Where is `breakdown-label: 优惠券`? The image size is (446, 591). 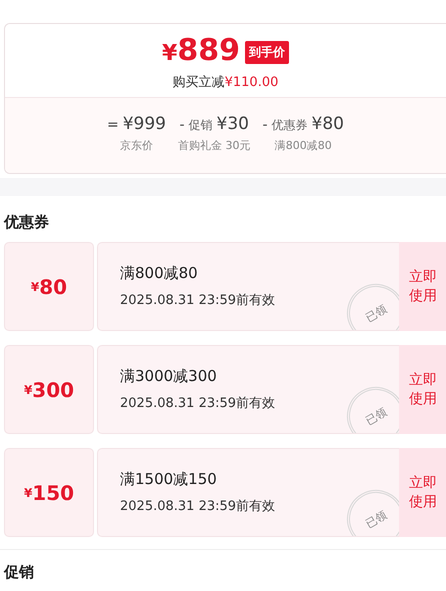 breakdown-label: 优惠券 is located at coordinates (290, 125).